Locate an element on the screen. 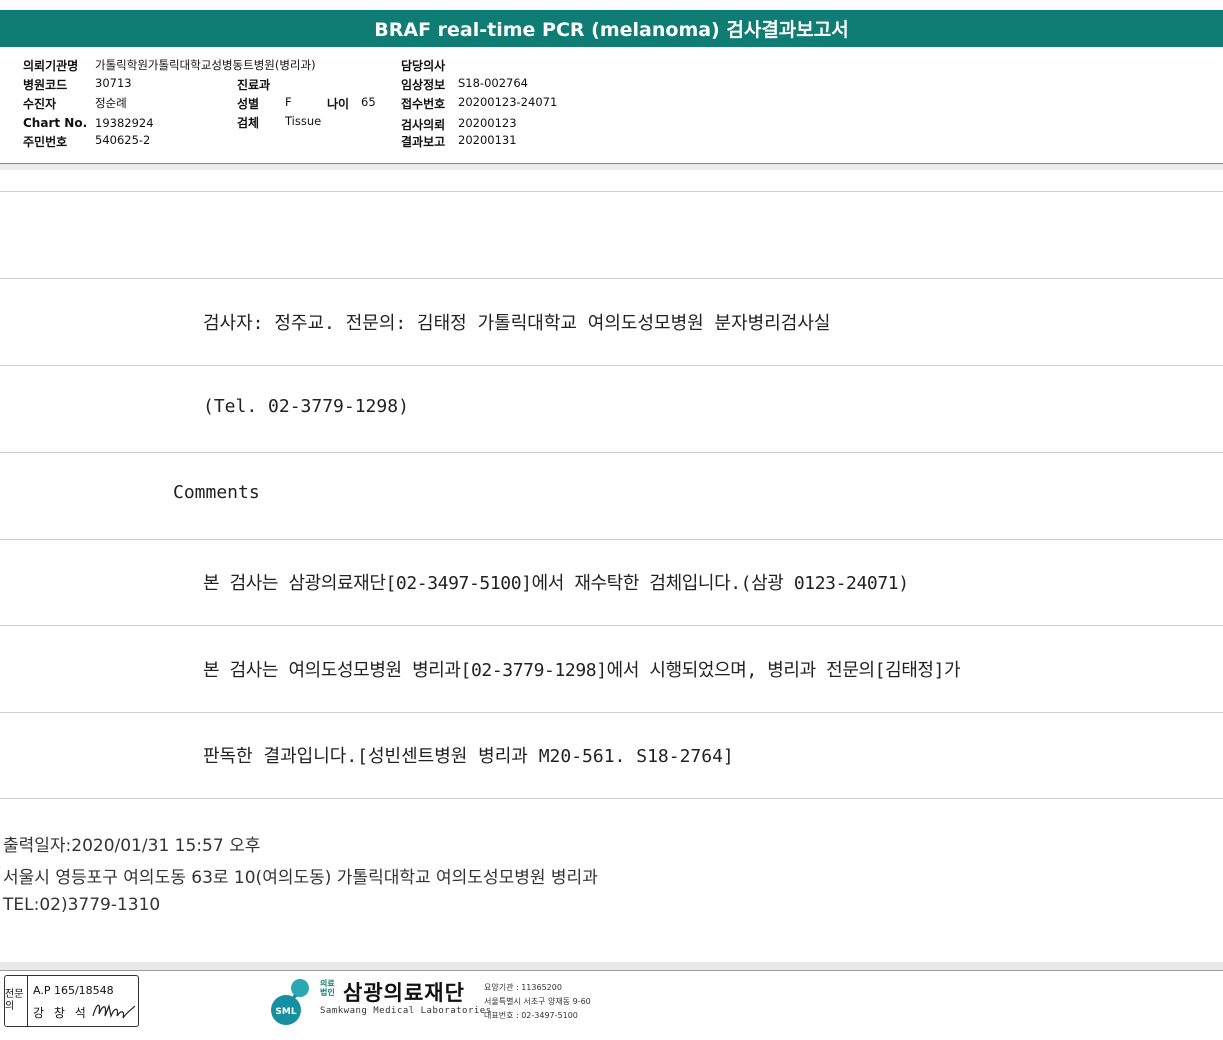  header-shadow is located at coordinates (611, 167).